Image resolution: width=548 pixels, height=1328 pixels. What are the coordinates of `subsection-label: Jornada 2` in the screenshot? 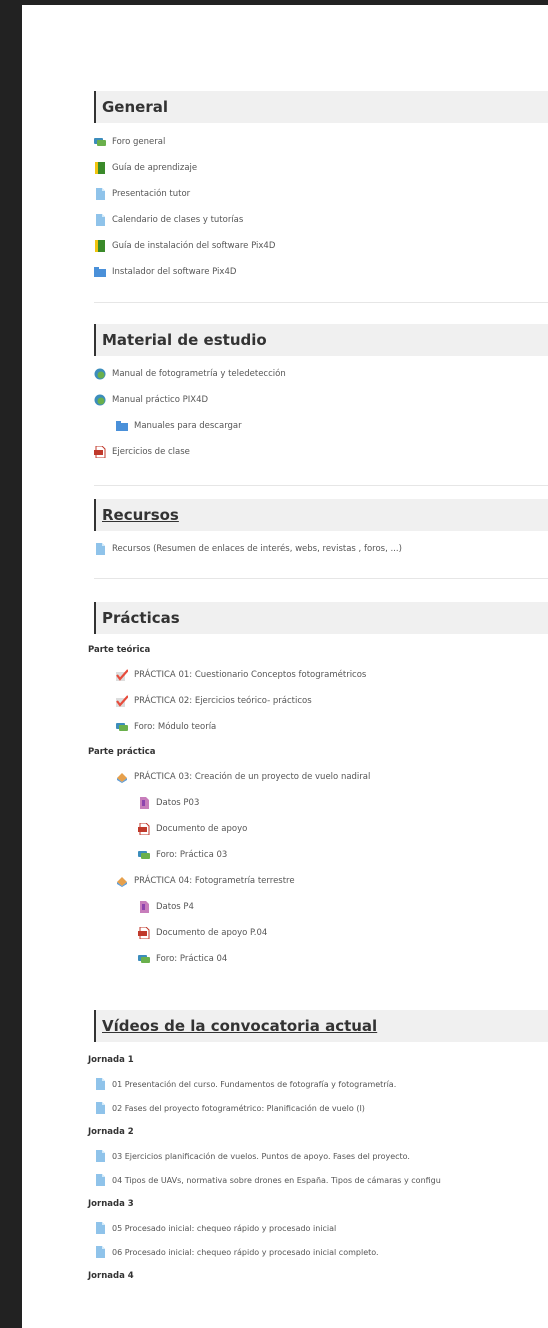 It's located at (111, 1132).